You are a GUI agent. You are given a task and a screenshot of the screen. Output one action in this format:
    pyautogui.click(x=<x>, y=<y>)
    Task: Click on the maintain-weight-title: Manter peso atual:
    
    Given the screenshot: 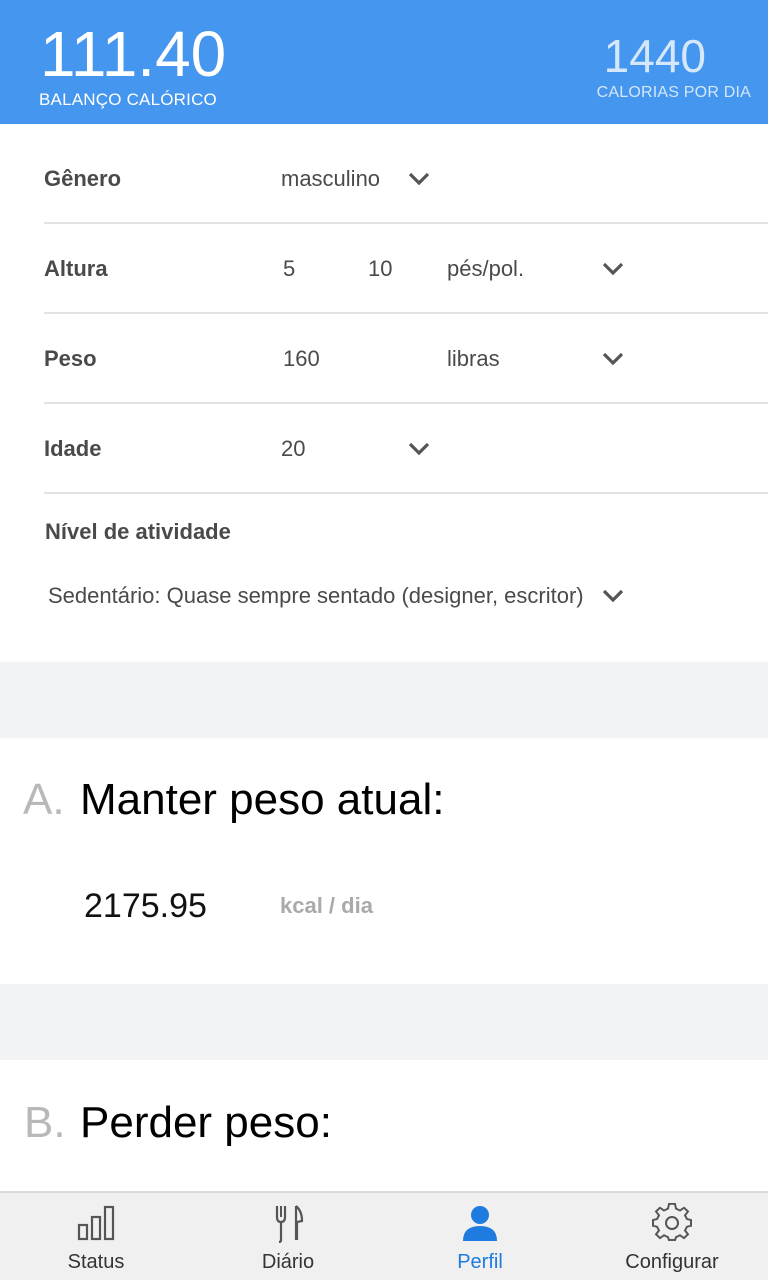 What is the action you would take?
    pyautogui.click(x=262, y=799)
    